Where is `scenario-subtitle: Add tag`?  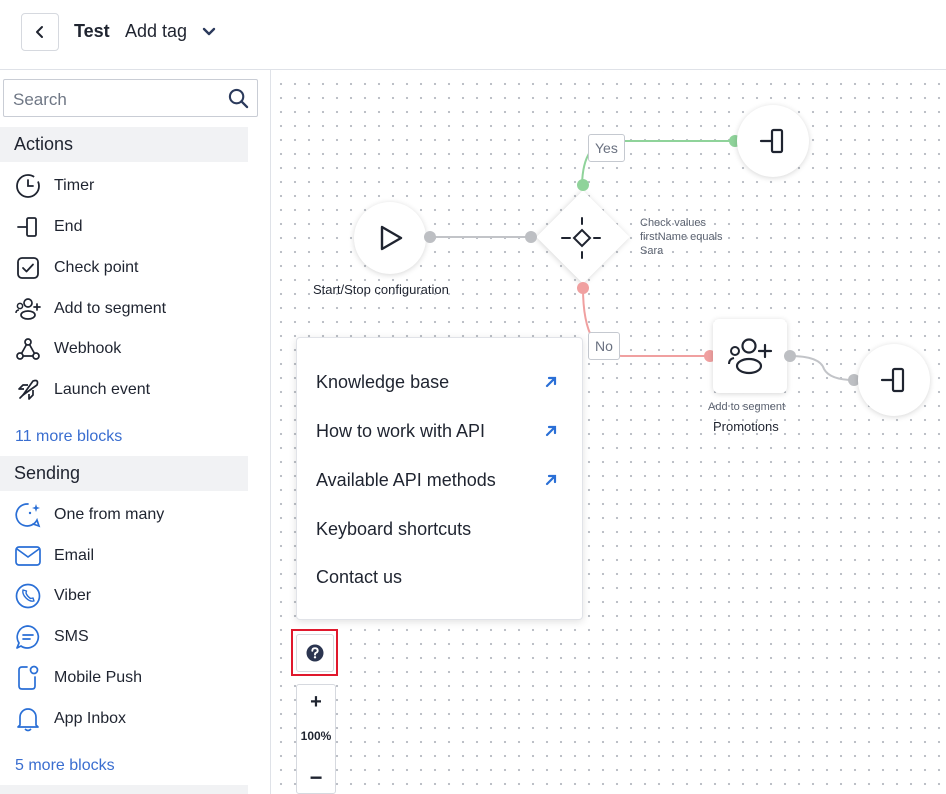 scenario-subtitle: Add tag is located at coordinates (156, 31).